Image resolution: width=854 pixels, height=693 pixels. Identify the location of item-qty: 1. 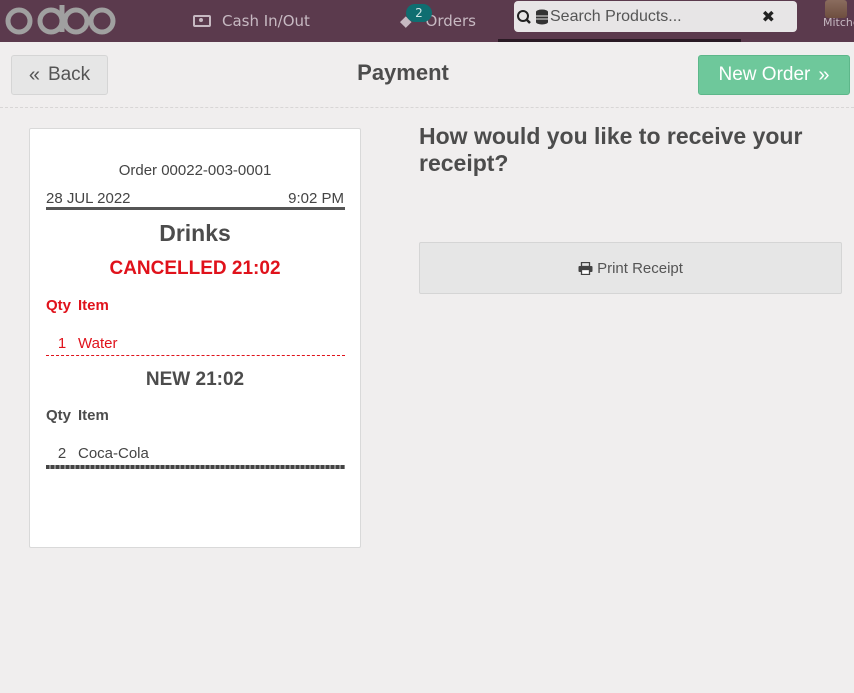
(62, 343).